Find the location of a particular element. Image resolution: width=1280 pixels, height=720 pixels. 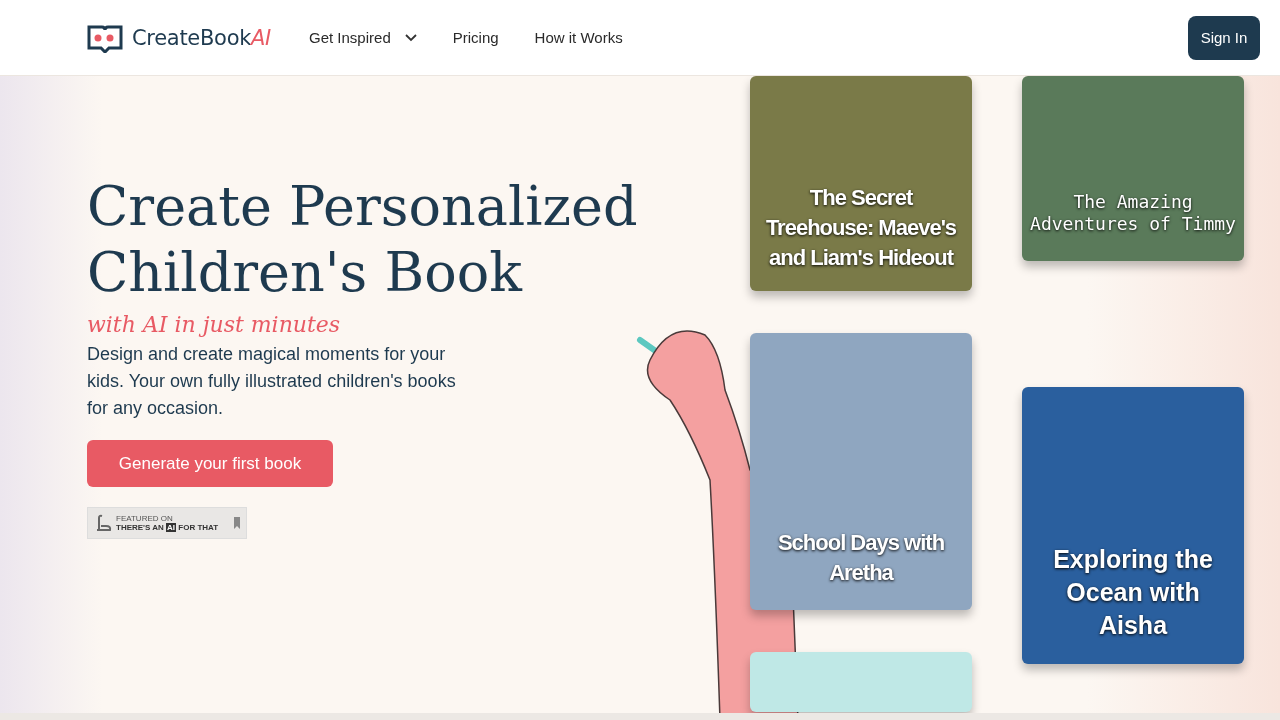

hero-title: Create Personalized Children's Book is located at coordinates (363, 240).